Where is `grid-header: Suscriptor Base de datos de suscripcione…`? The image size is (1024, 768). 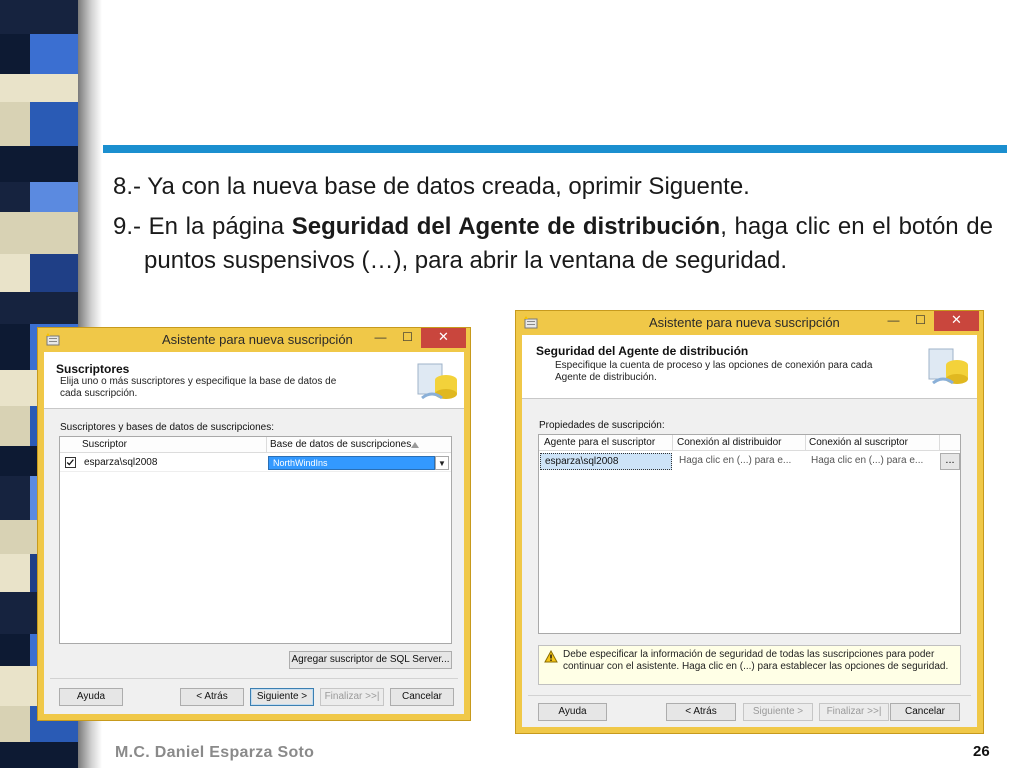
grid-header: Suscriptor Base de datos de suscripcione… is located at coordinates (255, 445).